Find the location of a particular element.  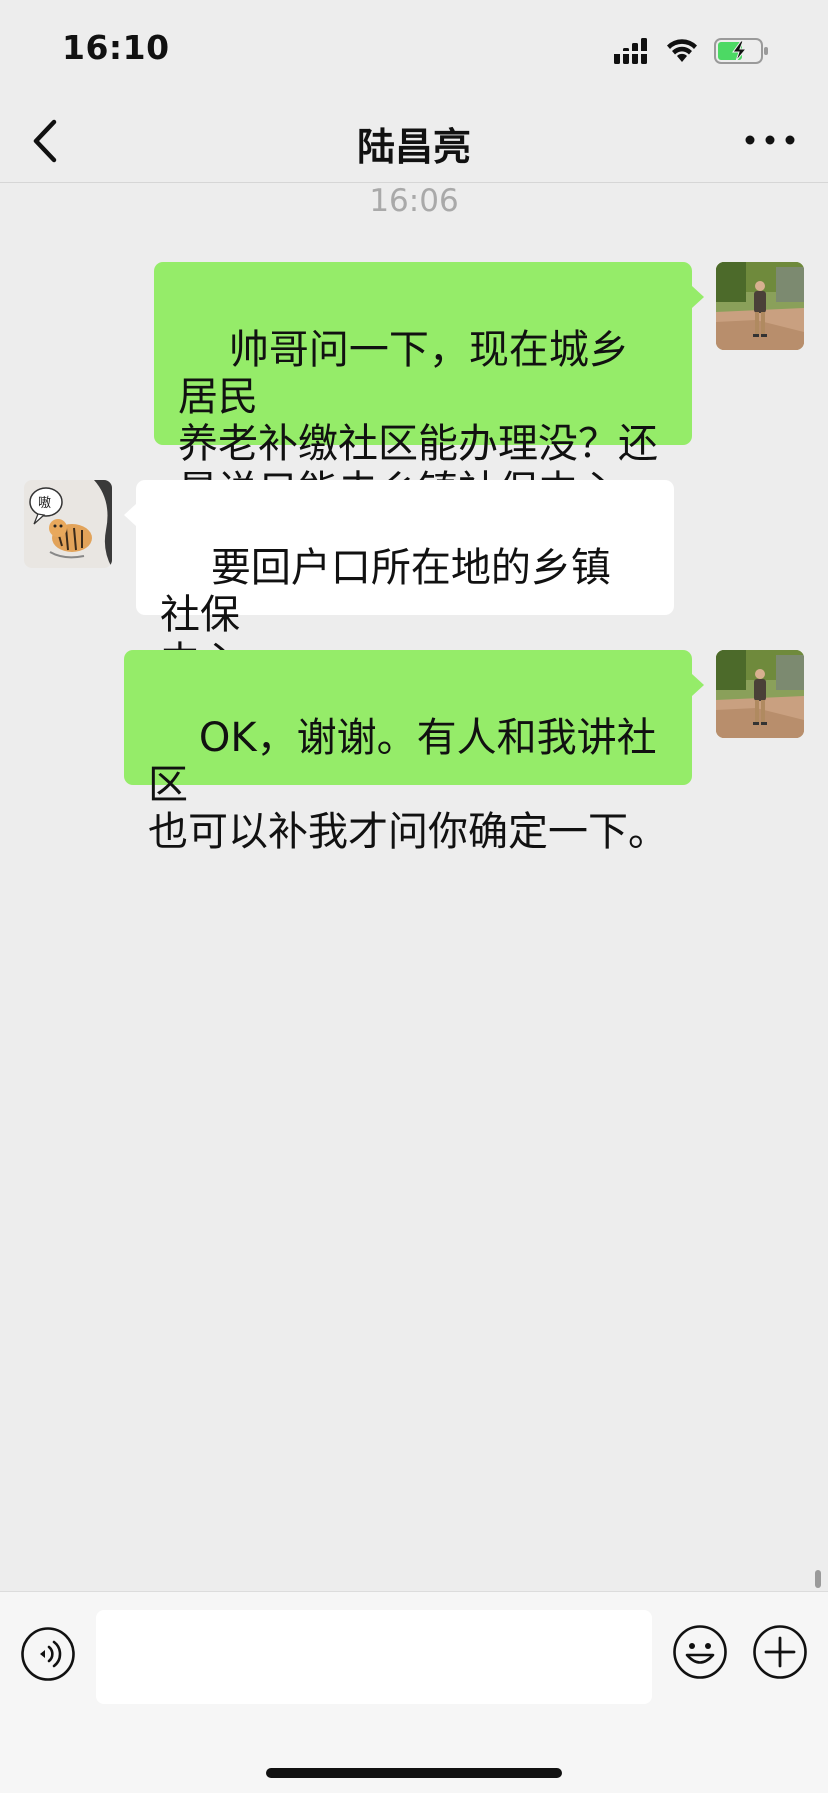

avatar-contact: 嗷 is located at coordinates (68, 524).